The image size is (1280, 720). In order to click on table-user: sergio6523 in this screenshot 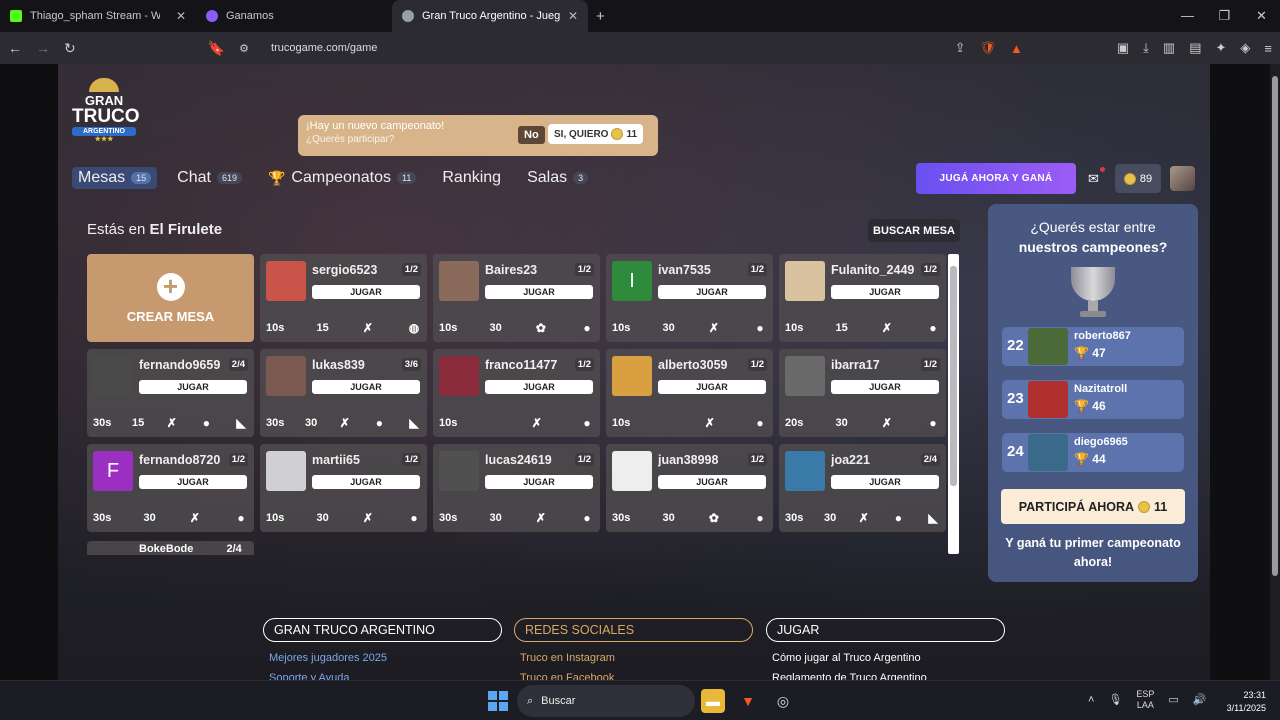, I will do `click(345, 270)`.